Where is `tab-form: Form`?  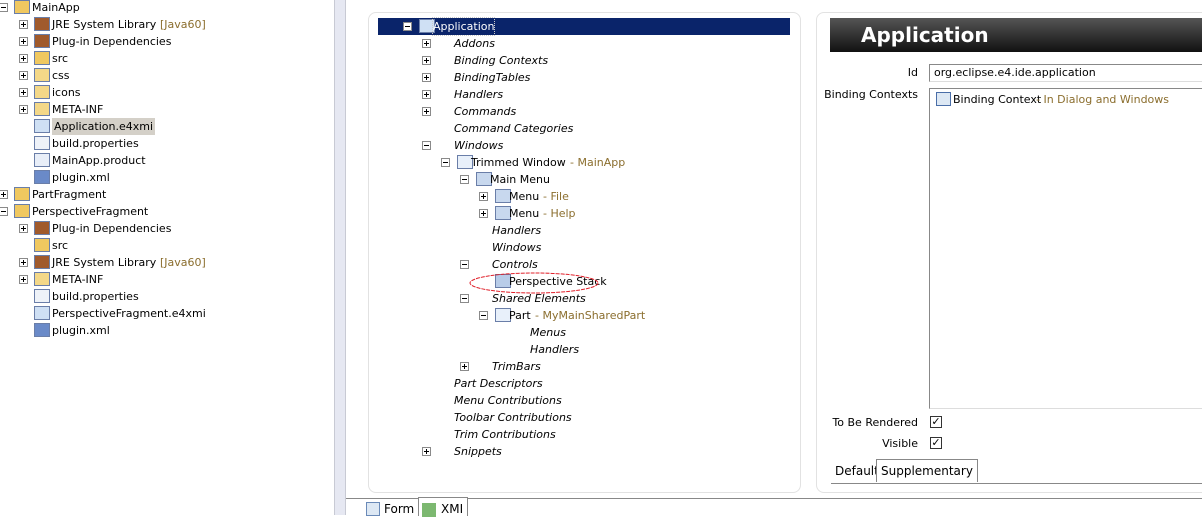 tab-form: Form is located at coordinates (392, 507).